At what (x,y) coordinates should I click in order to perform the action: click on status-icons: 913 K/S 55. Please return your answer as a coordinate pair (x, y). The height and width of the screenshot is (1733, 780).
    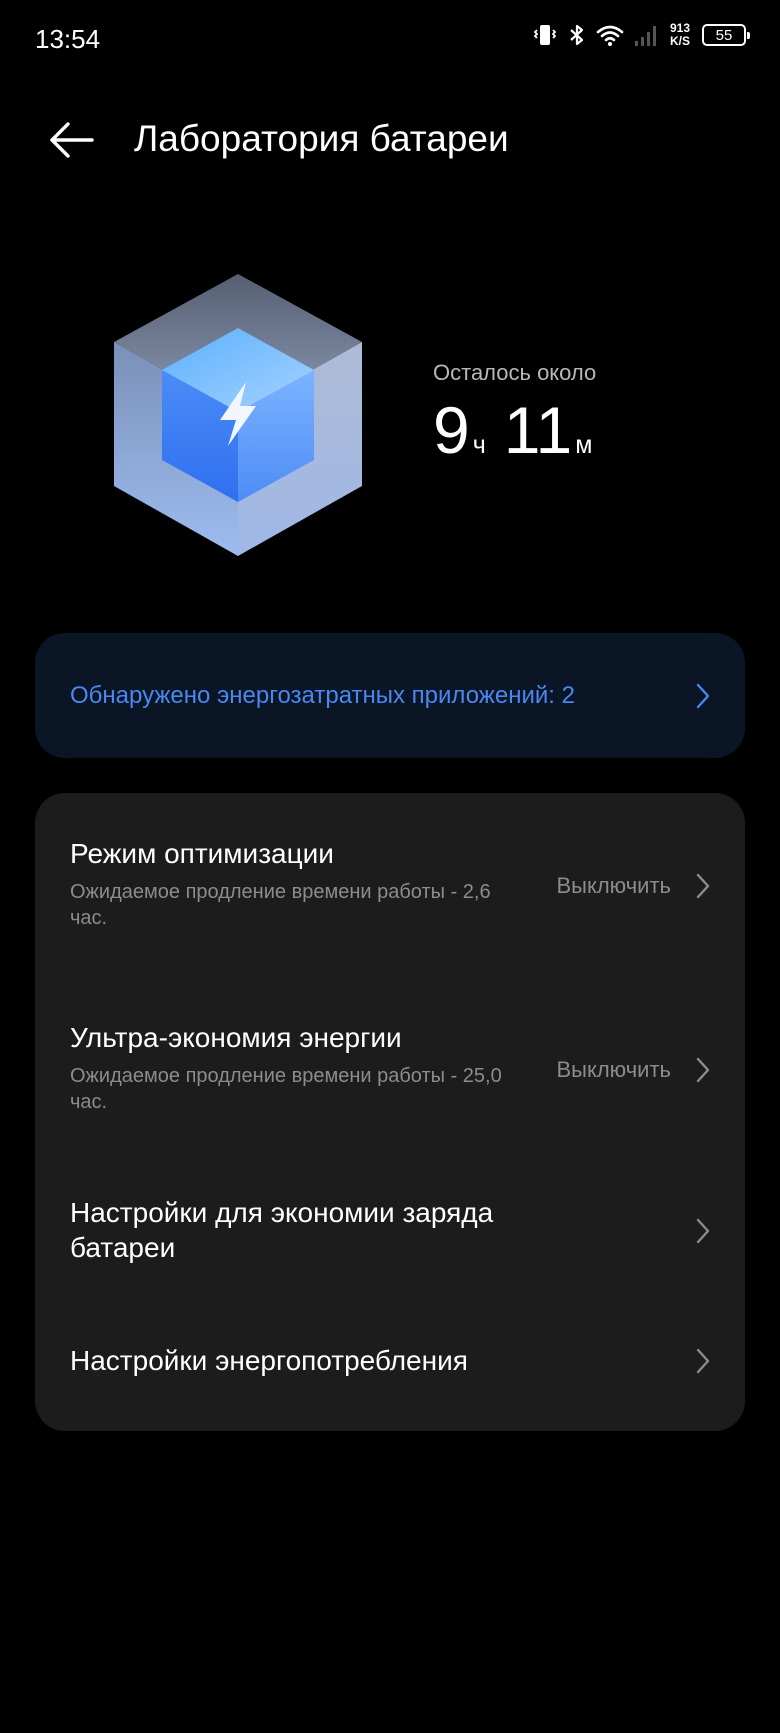
    Looking at the image, I should click on (641, 35).